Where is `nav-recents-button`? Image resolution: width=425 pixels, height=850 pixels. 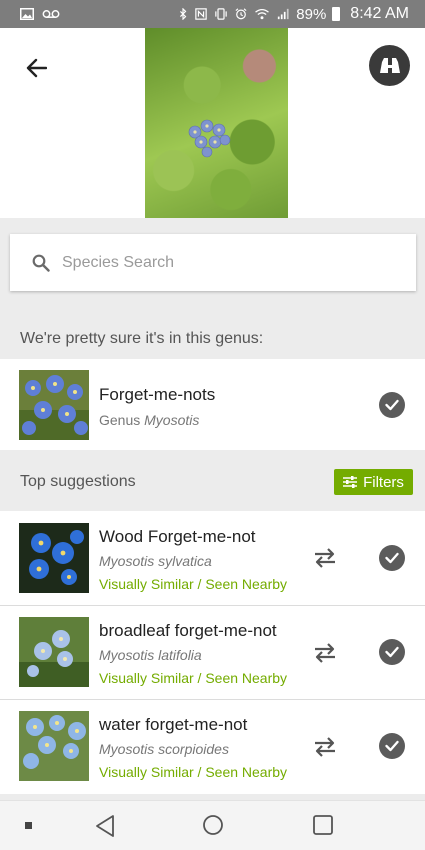 nav-recents-button is located at coordinates (323, 825).